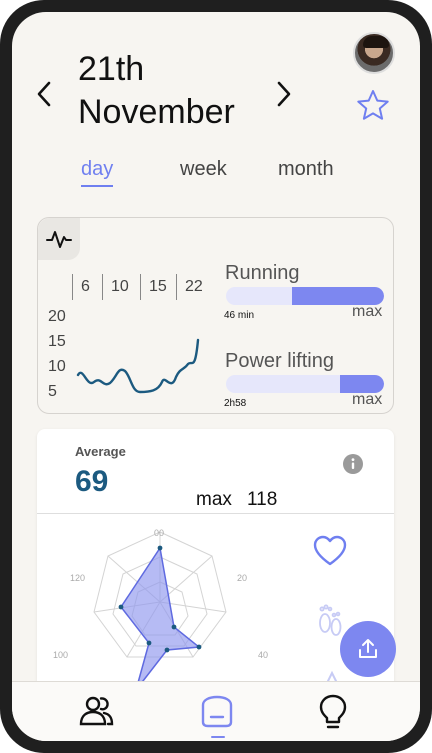  I want to click on people-icon, so click(97, 712).